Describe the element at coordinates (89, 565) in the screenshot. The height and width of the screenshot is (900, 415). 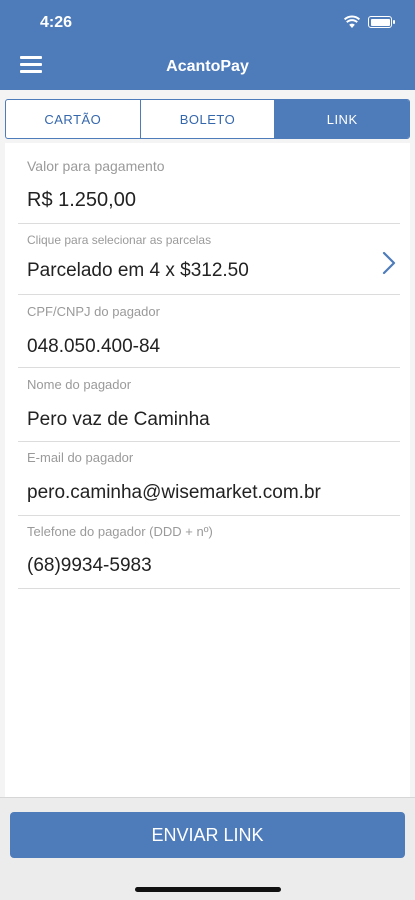
I see `phone-value: (68)9934-5983` at that location.